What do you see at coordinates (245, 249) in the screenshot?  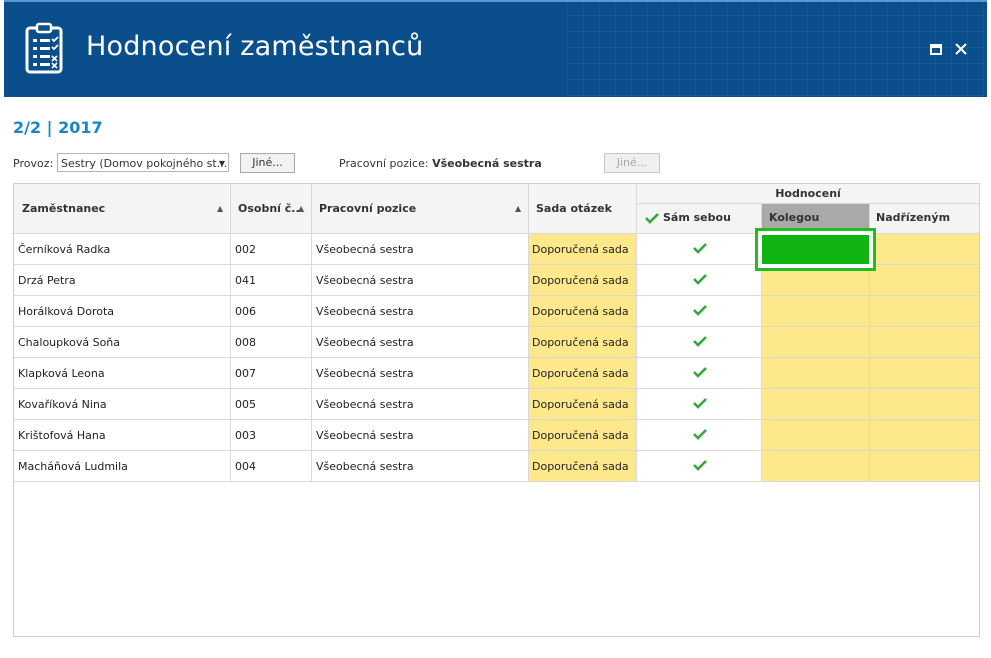 I see `cell-number: 002` at bounding box center [245, 249].